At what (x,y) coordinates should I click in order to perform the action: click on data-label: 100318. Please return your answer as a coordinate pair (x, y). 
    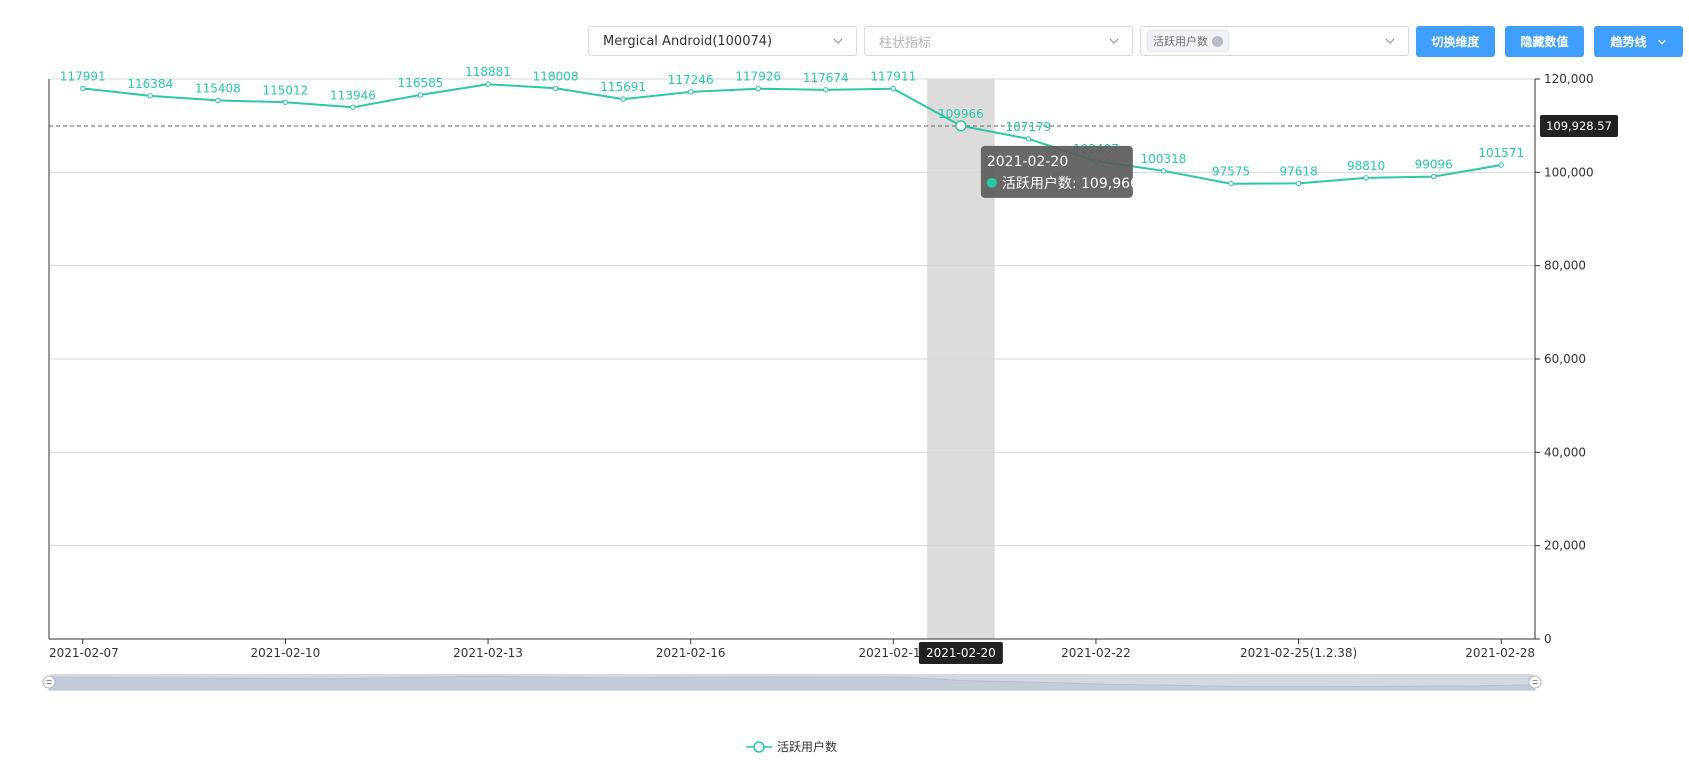
    Looking at the image, I should click on (1164, 159).